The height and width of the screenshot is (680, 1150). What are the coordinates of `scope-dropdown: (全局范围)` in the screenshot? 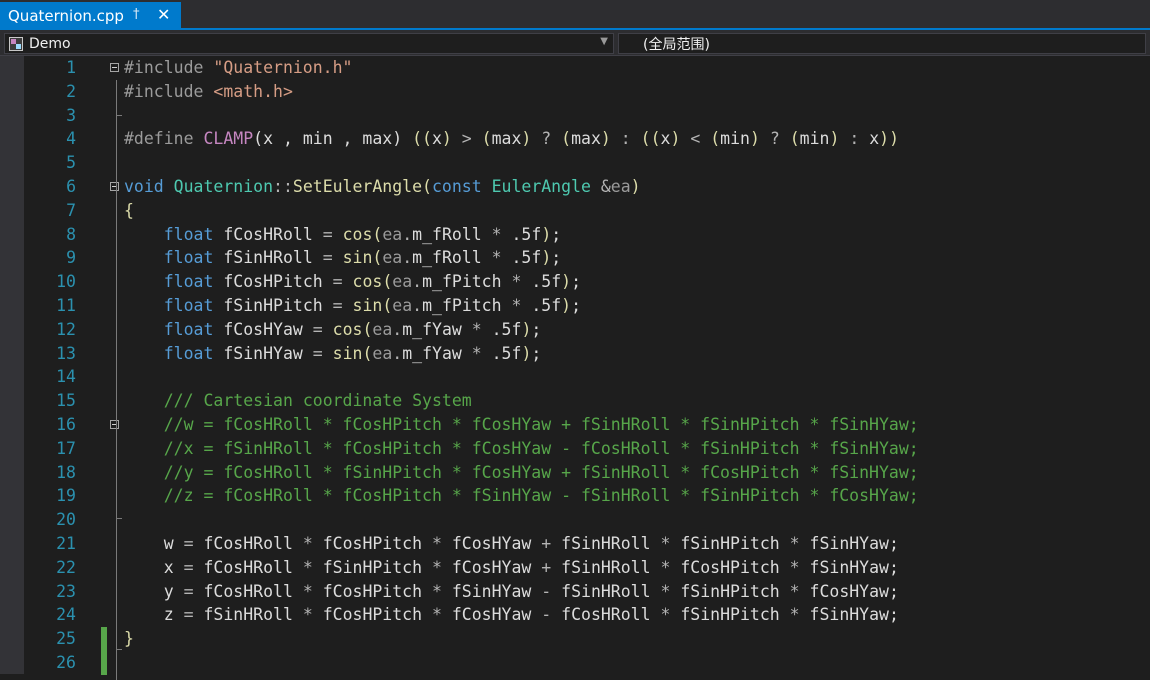 It's located at (882, 43).